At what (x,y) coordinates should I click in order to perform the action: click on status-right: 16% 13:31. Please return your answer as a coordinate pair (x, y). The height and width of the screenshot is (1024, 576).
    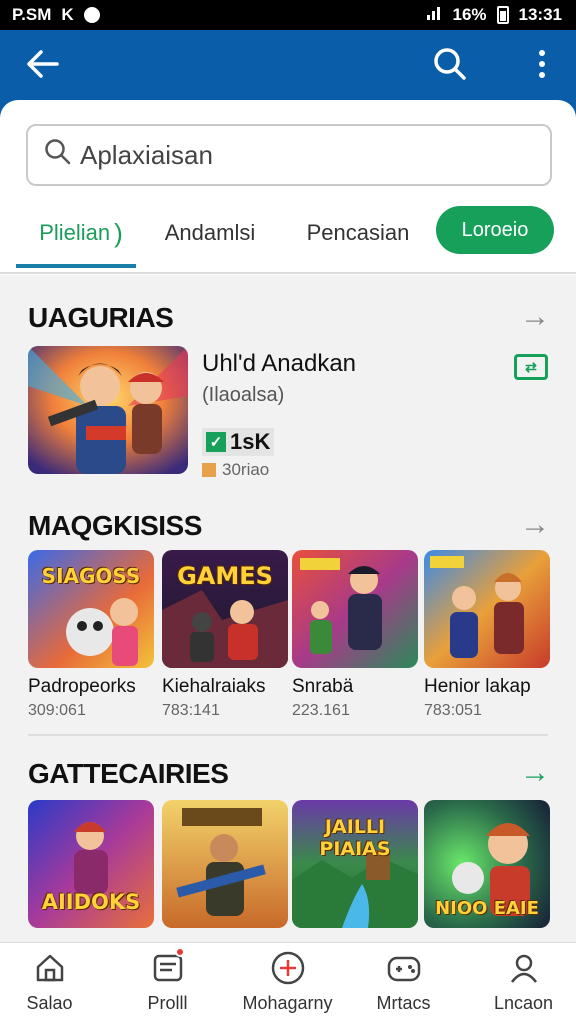
    Looking at the image, I should click on (494, 15).